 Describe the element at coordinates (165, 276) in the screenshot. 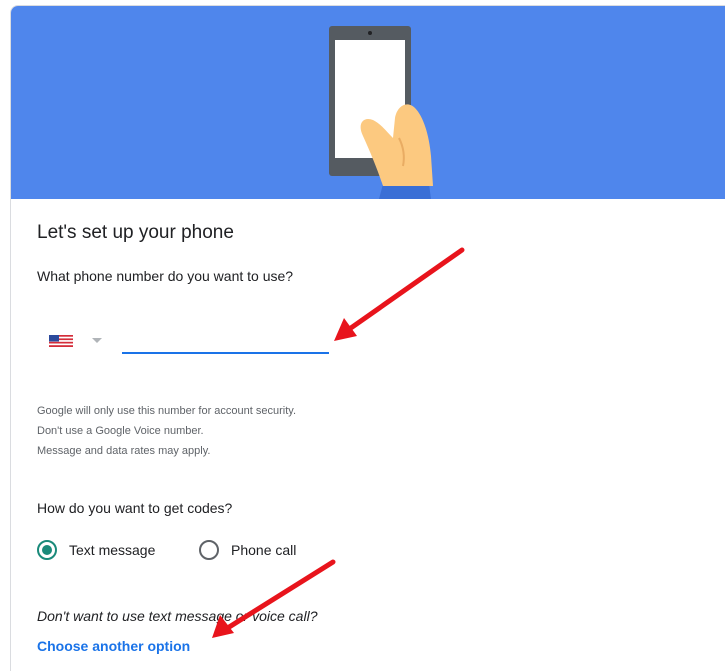

I see `phone-number-question: What phone number do you want to use?` at that location.